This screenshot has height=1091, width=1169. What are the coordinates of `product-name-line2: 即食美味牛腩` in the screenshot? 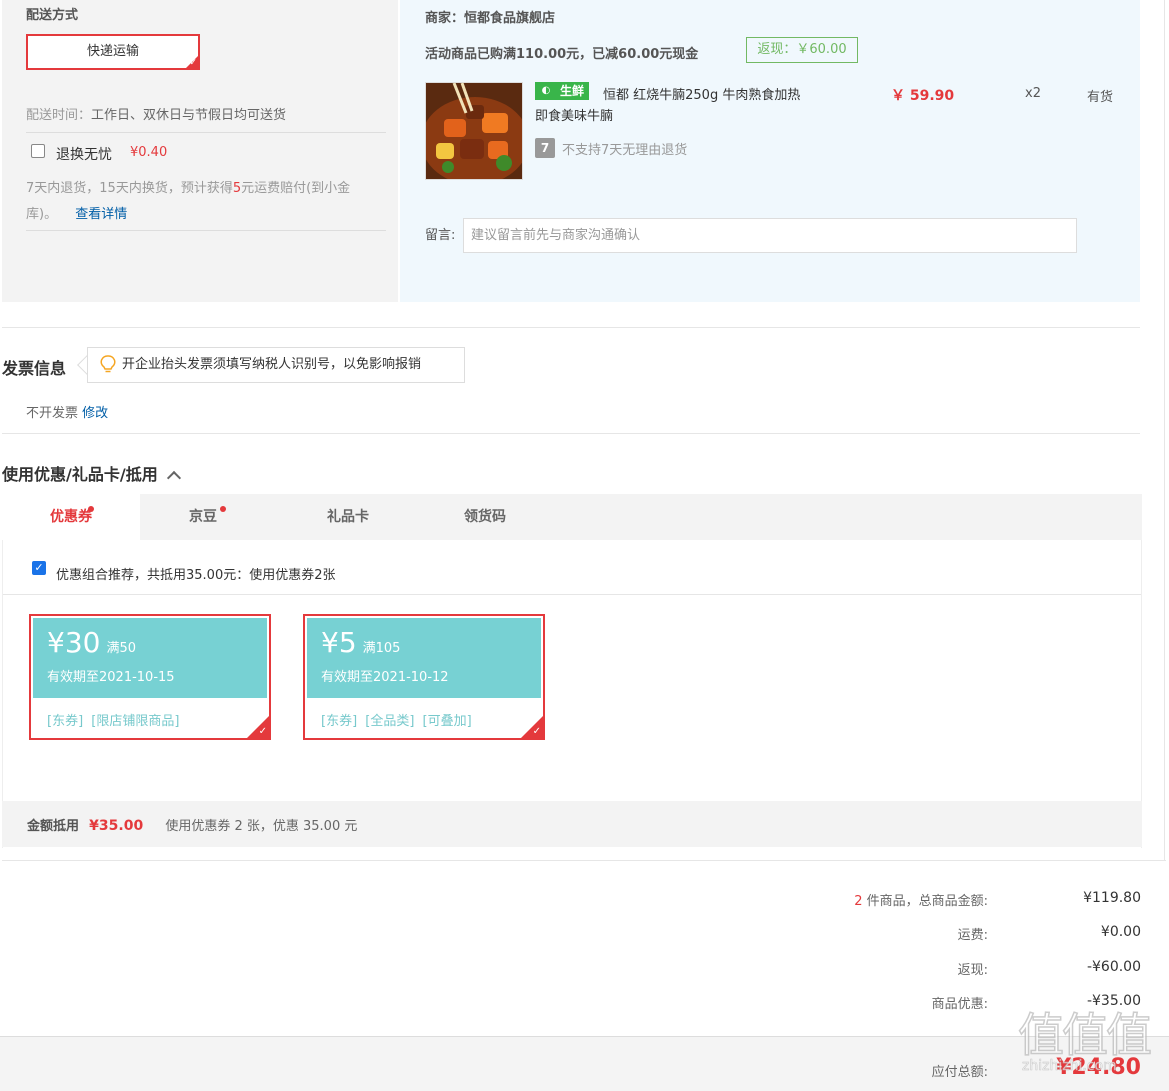 It's located at (574, 114).